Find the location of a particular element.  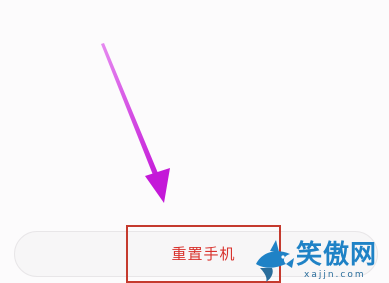

arrow-head is located at coordinates (157, 185).